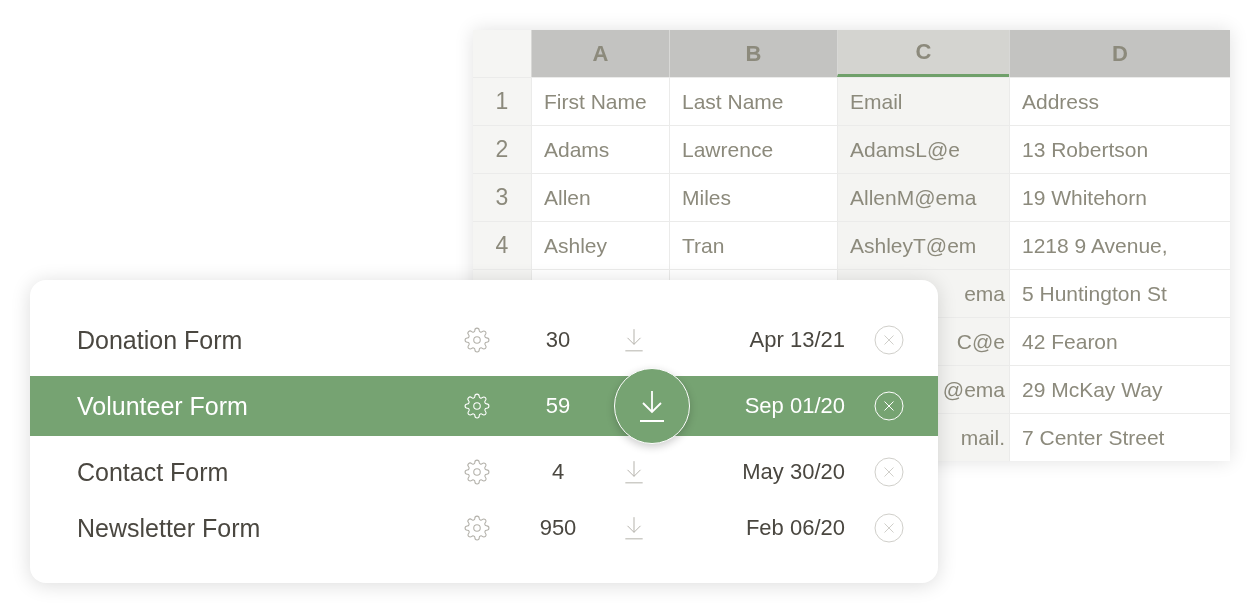 The image size is (1259, 614). What do you see at coordinates (558, 406) in the screenshot?
I see `response-count: 59` at bounding box center [558, 406].